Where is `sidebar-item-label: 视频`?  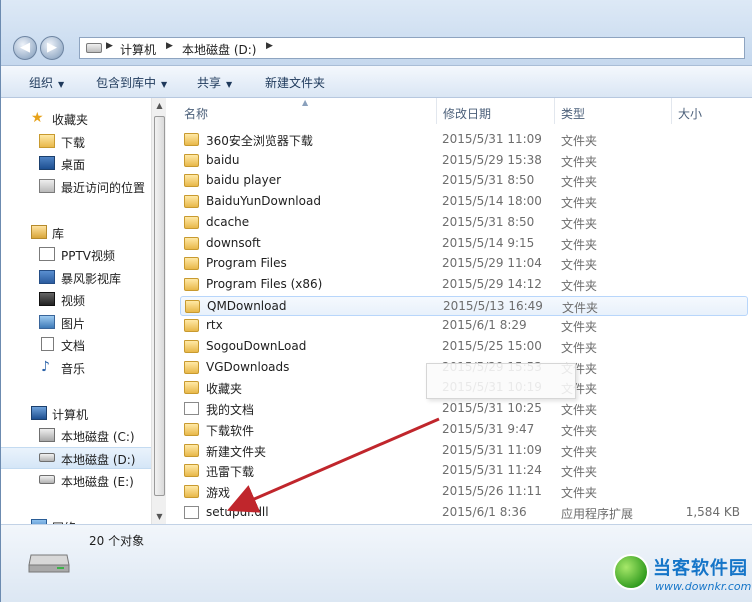 sidebar-item-label: 视频 is located at coordinates (73, 301).